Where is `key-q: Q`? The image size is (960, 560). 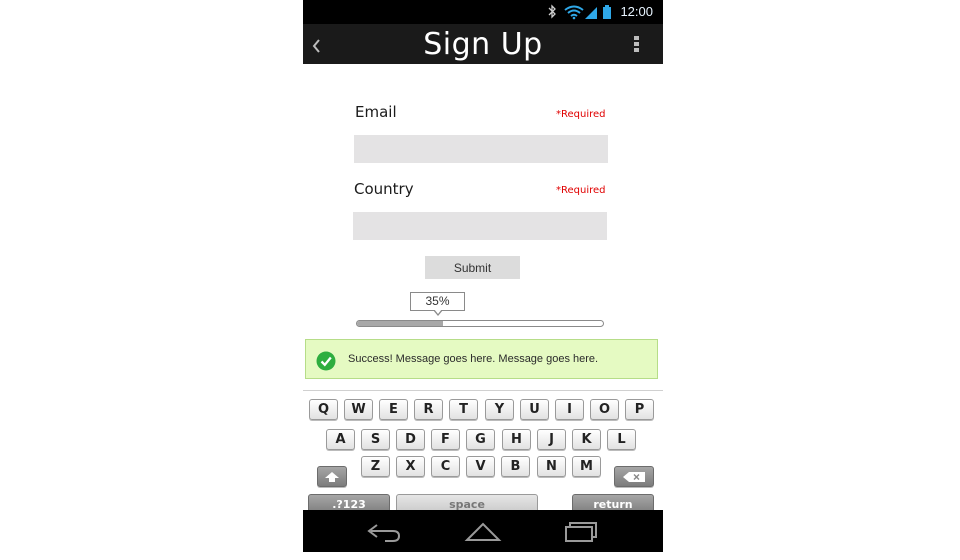 key-q: Q is located at coordinates (323, 409).